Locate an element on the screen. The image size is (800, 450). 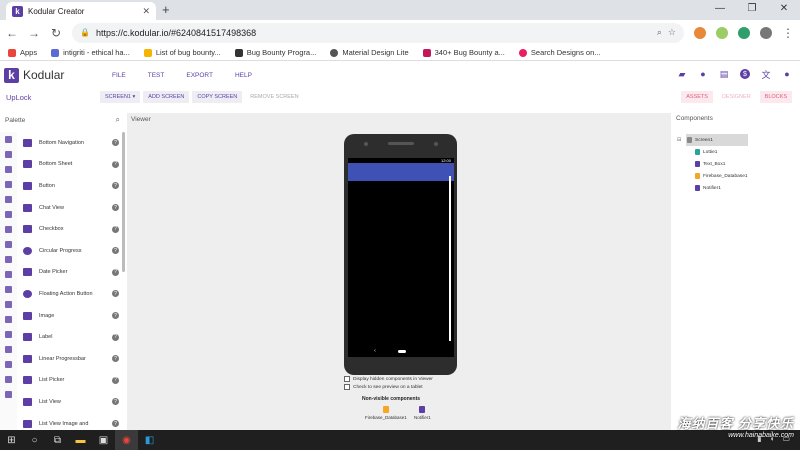
tree-node: Lottie1 is located at coordinates (721, 152).